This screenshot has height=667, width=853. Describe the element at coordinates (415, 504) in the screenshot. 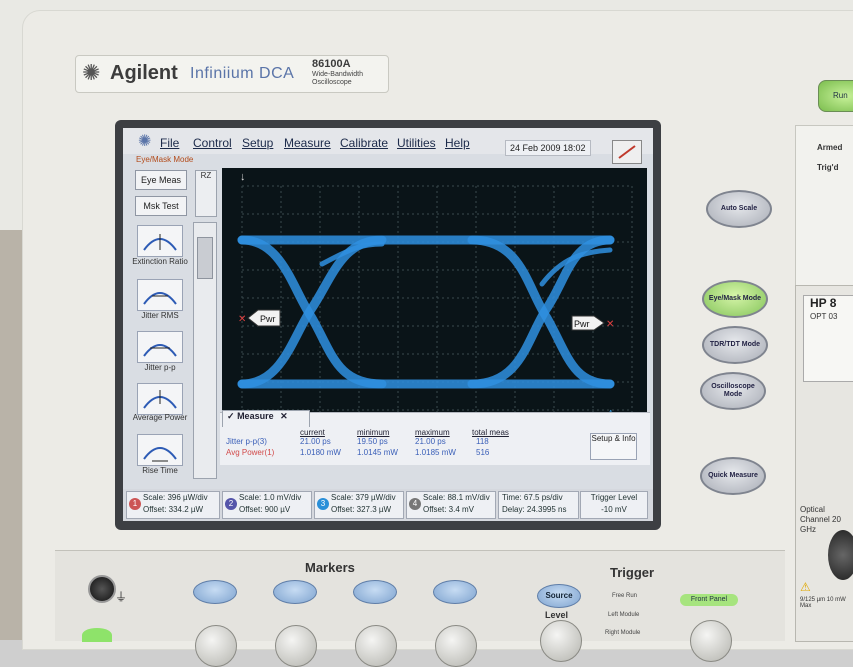

I see `channel-4-badge: 4` at that location.